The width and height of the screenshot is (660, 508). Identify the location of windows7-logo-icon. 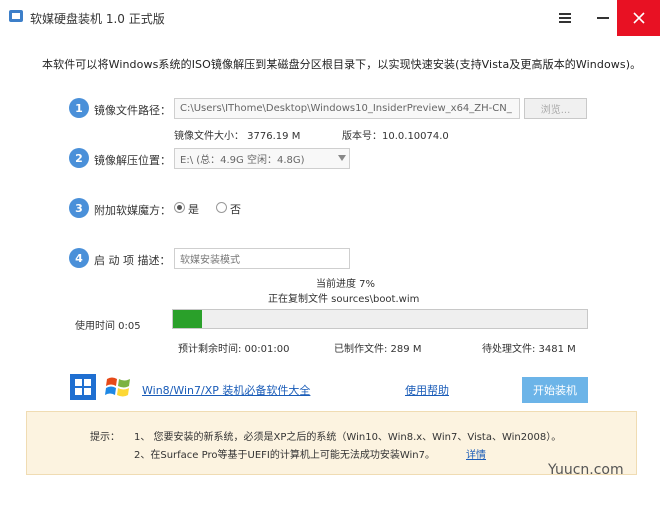
(117, 387).